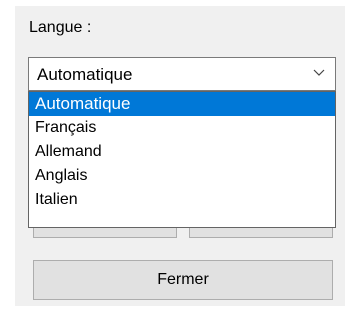 Image resolution: width=350 pixels, height=322 pixels. I want to click on option-italien: Italien, so click(182, 200).